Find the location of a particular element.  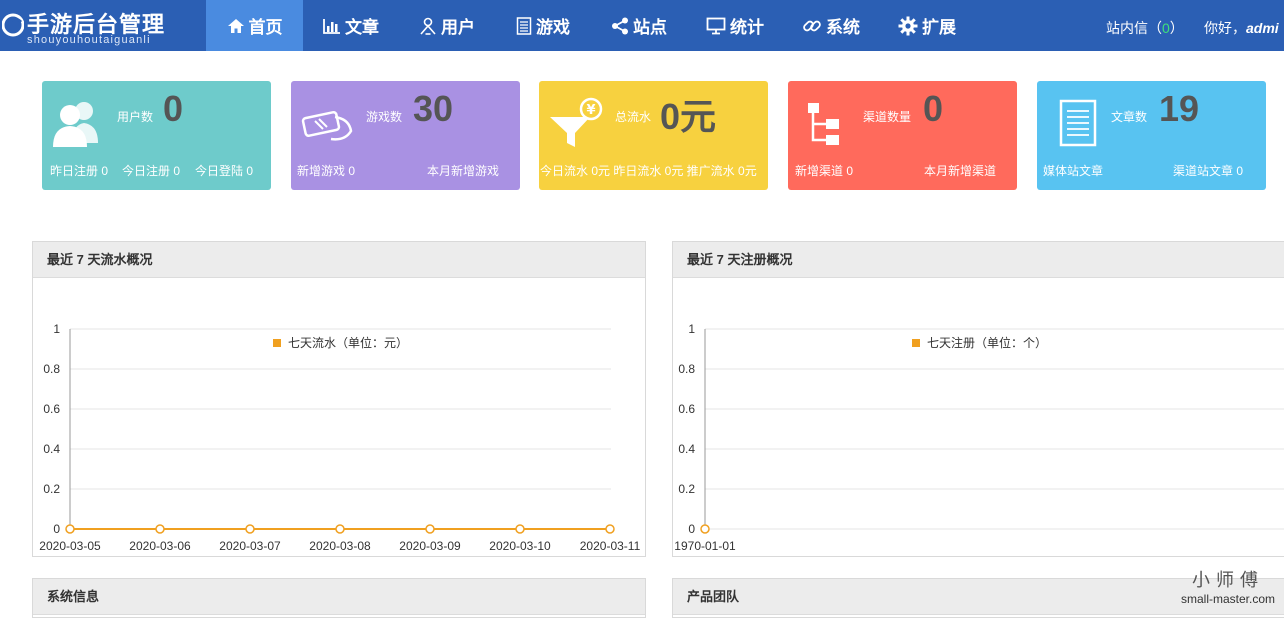

messages-count: 0 is located at coordinates (1166, 28).